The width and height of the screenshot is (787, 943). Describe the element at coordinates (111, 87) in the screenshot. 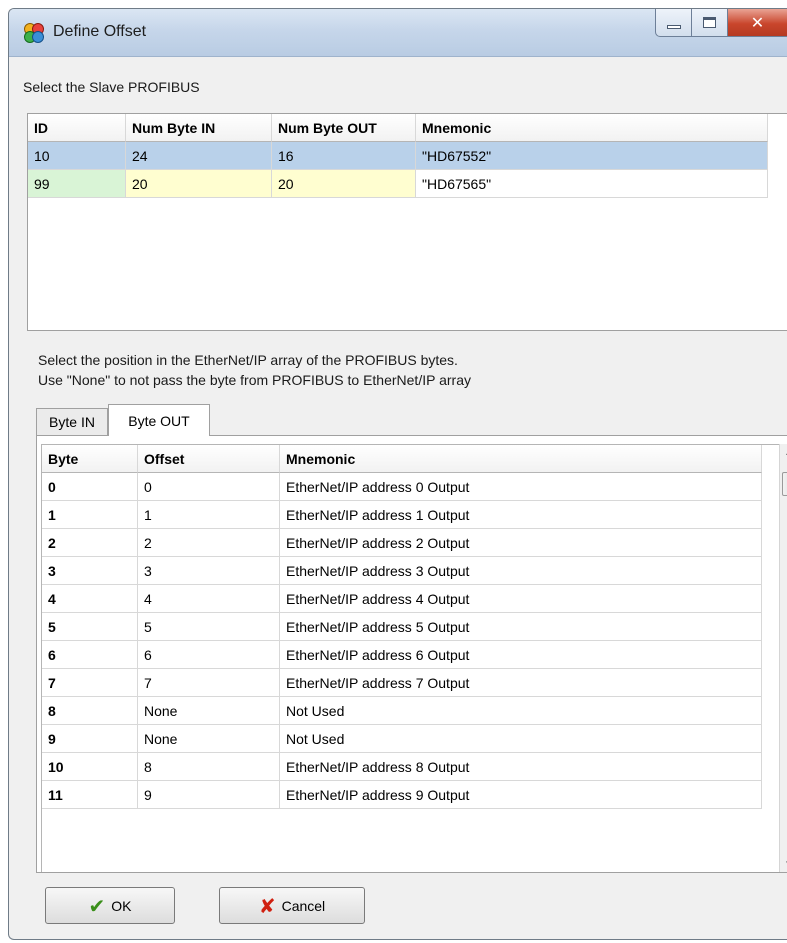

I see `slave-section-label: Select the Slave PROFIBUS` at that location.